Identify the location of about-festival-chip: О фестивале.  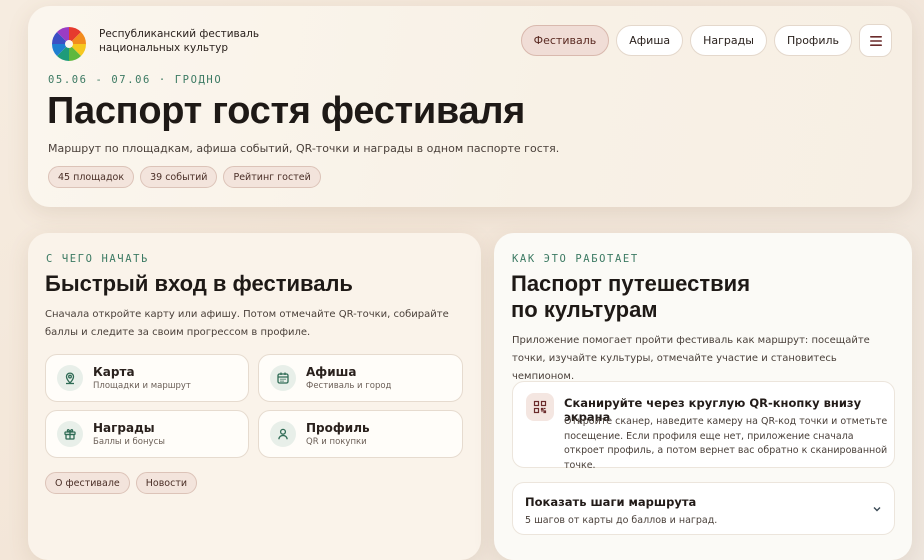
(87, 483).